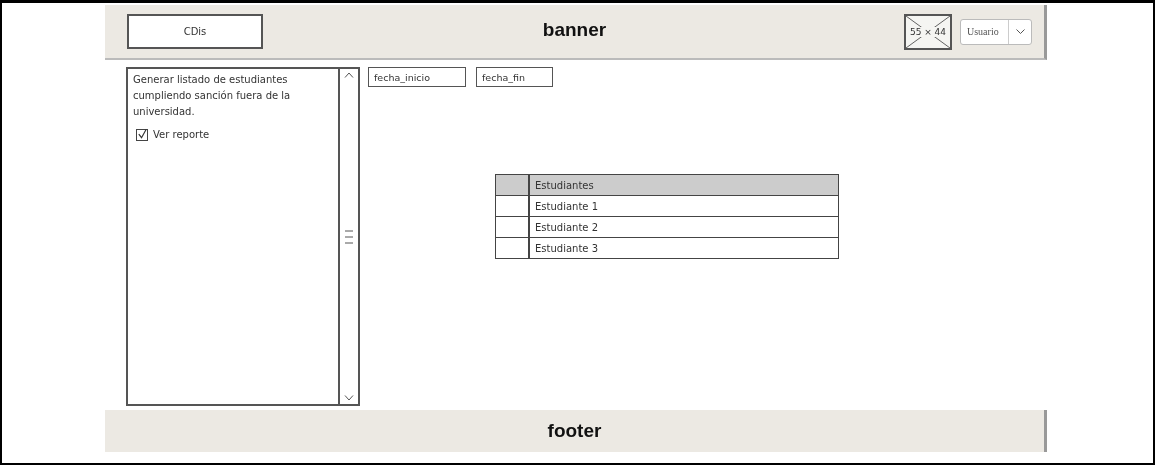 The height and width of the screenshot is (465, 1155). What do you see at coordinates (349, 398) in the screenshot?
I see `scroll-down-icon` at bounding box center [349, 398].